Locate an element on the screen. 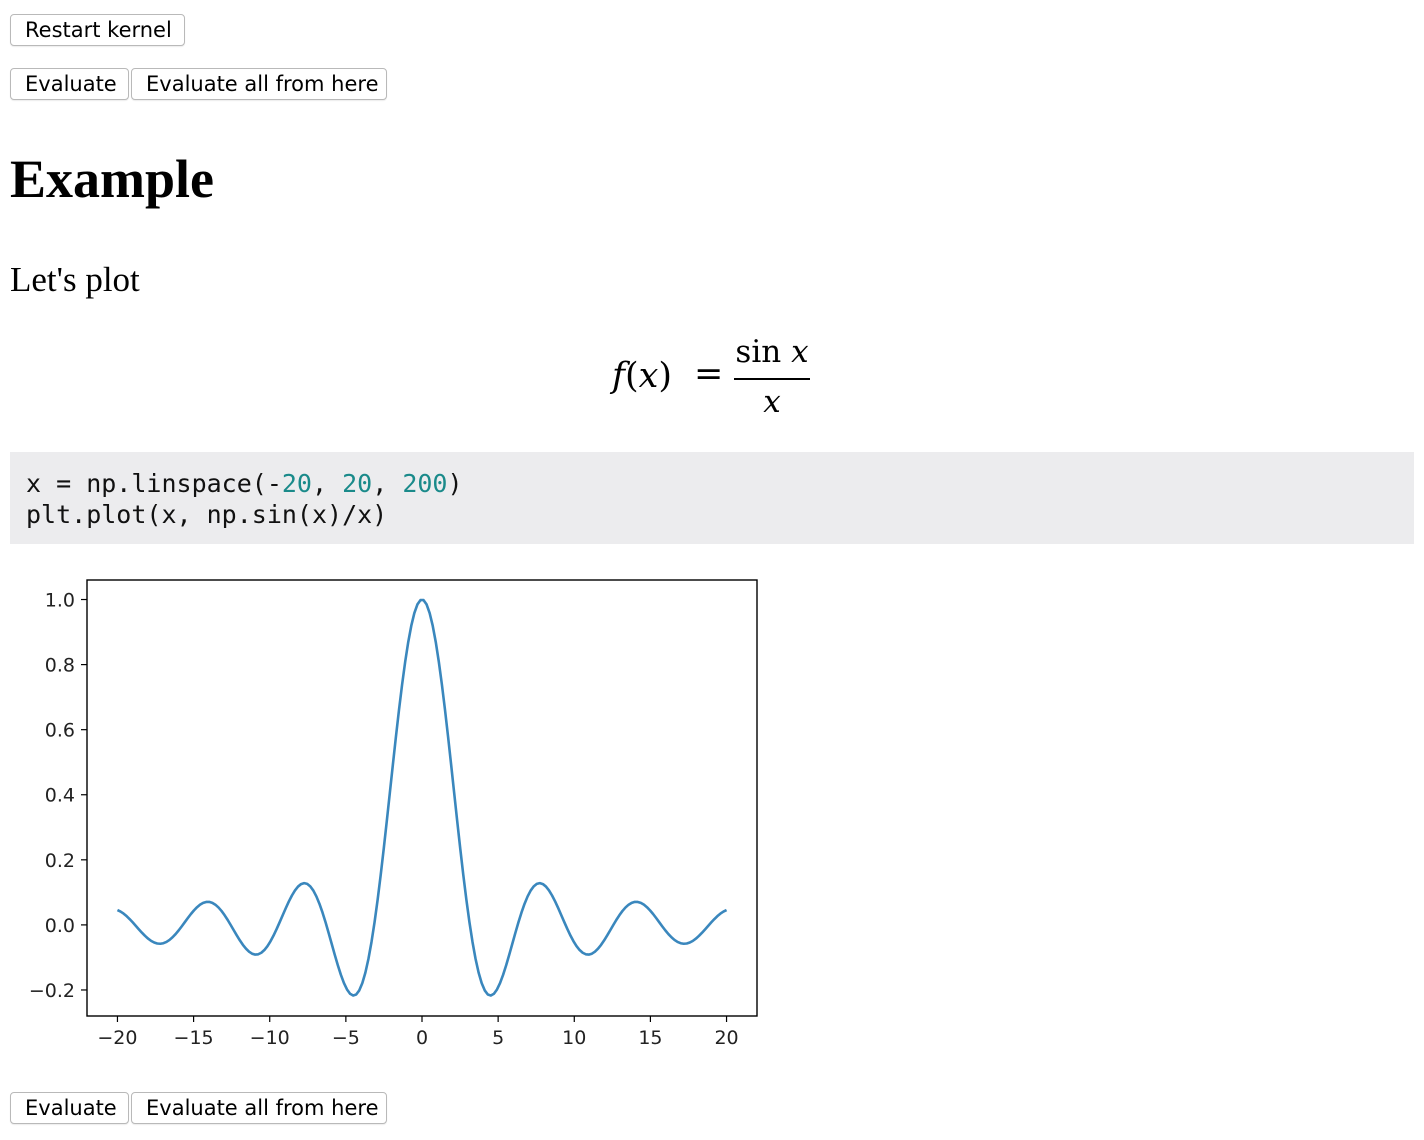 The height and width of the screenshot is (1140, 1424). x-tick-label: −20 is located at coordinates (117, 1038).